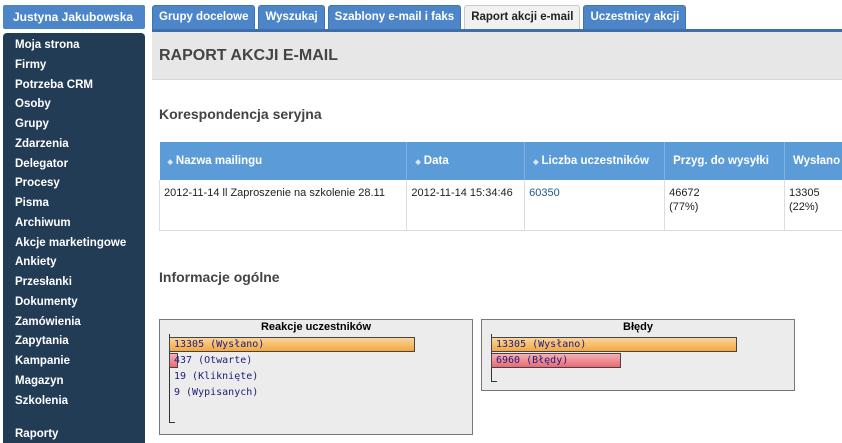 This screenshot has width=842, height=443. What do you see at coordinates (466, 205) in the screenshot?
I see `cell-date: 2012-11-14 15:34:46` at bounding box center [466, 205].